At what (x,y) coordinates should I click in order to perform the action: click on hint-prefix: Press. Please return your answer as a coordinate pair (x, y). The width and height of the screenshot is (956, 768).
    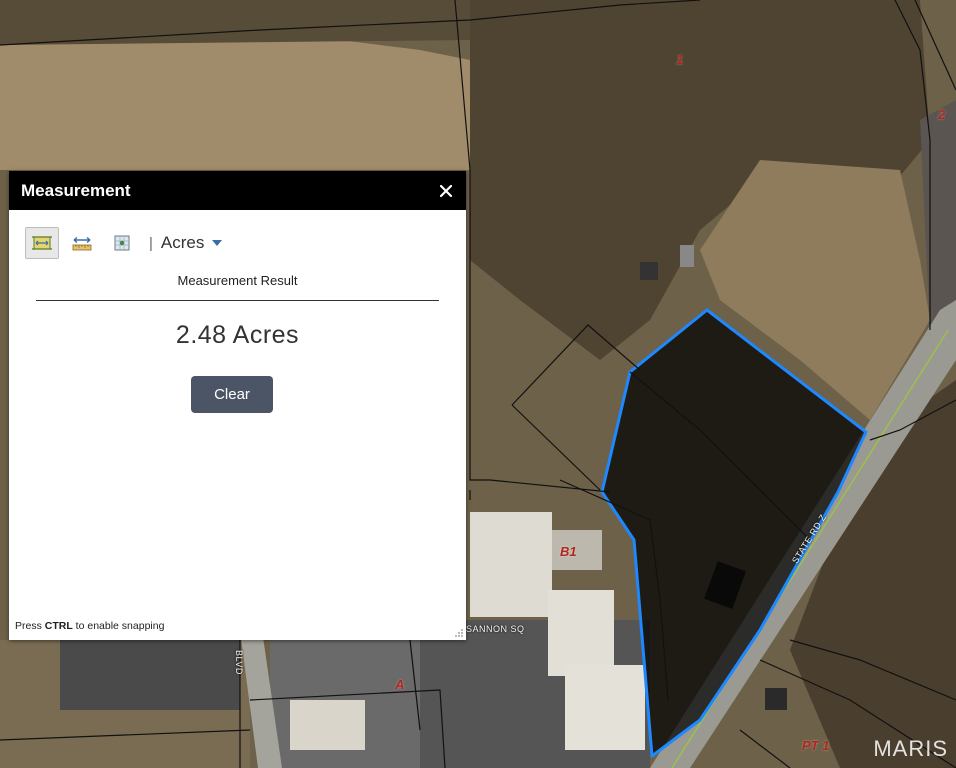
    Looking at the image, I should click on (30, 626).